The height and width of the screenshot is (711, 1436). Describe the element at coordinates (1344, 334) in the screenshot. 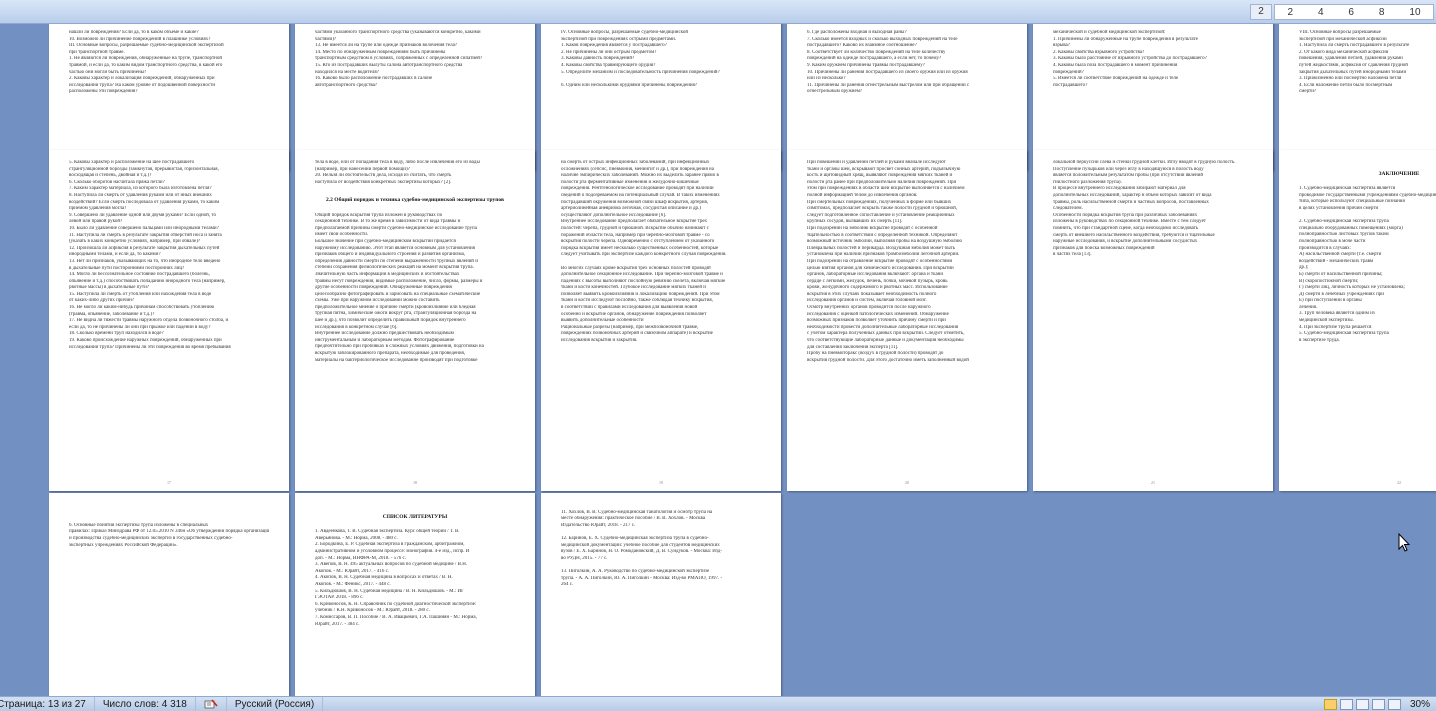

I see `text-line: 5. Судебно-медицинская экспертиза трупа` at that location.